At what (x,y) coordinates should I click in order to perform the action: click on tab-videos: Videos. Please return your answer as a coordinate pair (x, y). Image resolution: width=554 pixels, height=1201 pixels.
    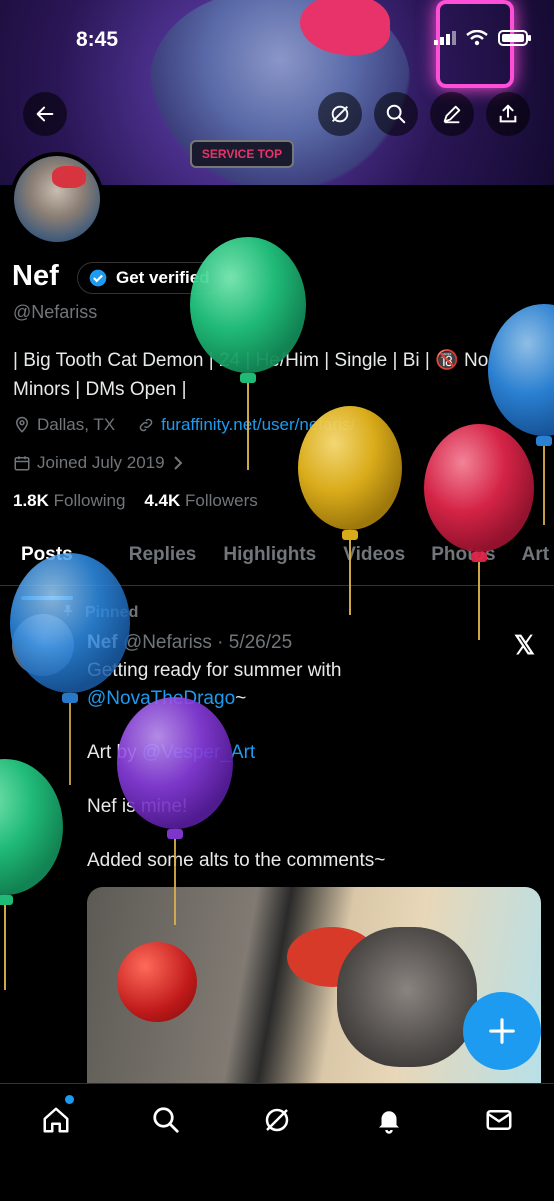
    Looking at the image, I should click on (374, 562).